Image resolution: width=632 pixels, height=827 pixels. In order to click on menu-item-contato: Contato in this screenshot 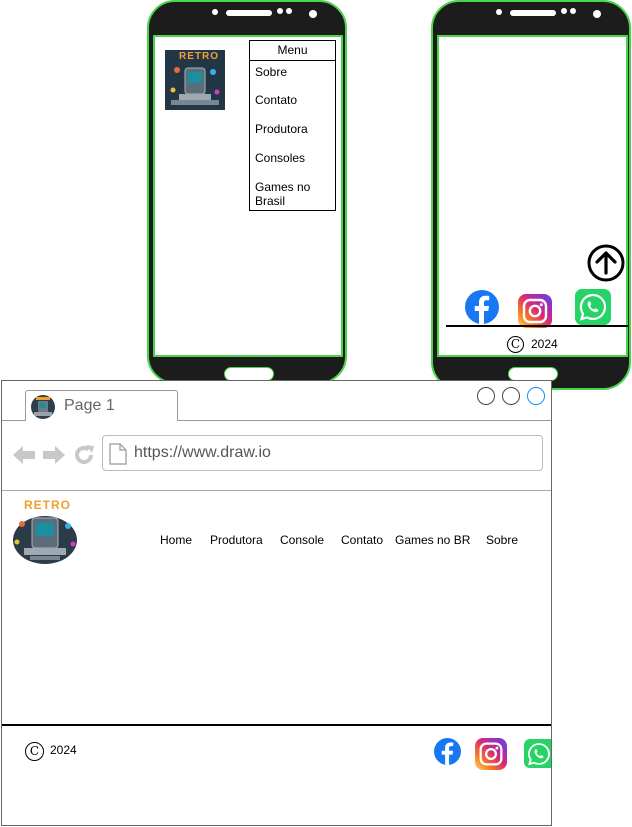, I will do `click(294, 100)`.